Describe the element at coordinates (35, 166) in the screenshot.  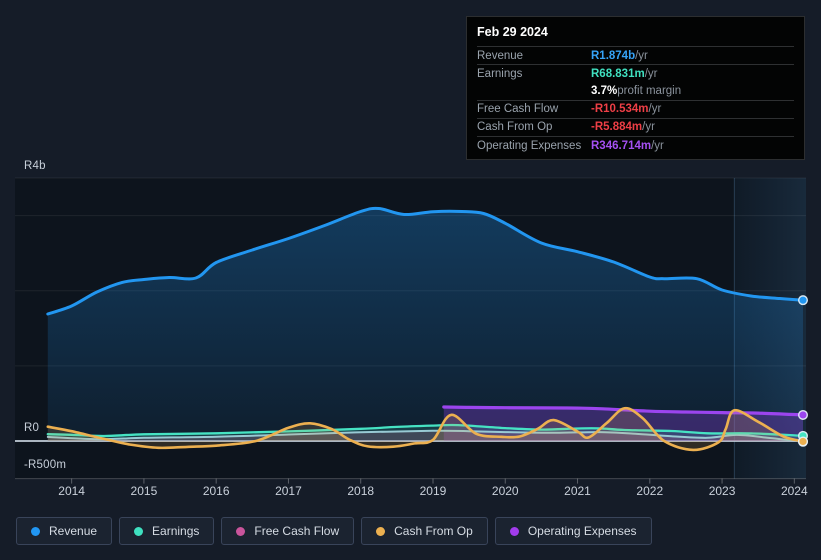
I see `y-axis-label-max: R4b` at that location.